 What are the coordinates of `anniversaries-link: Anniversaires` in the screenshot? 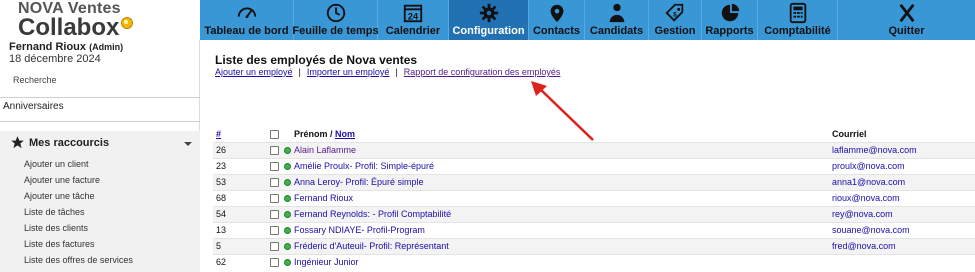 It's located at (33, 106).